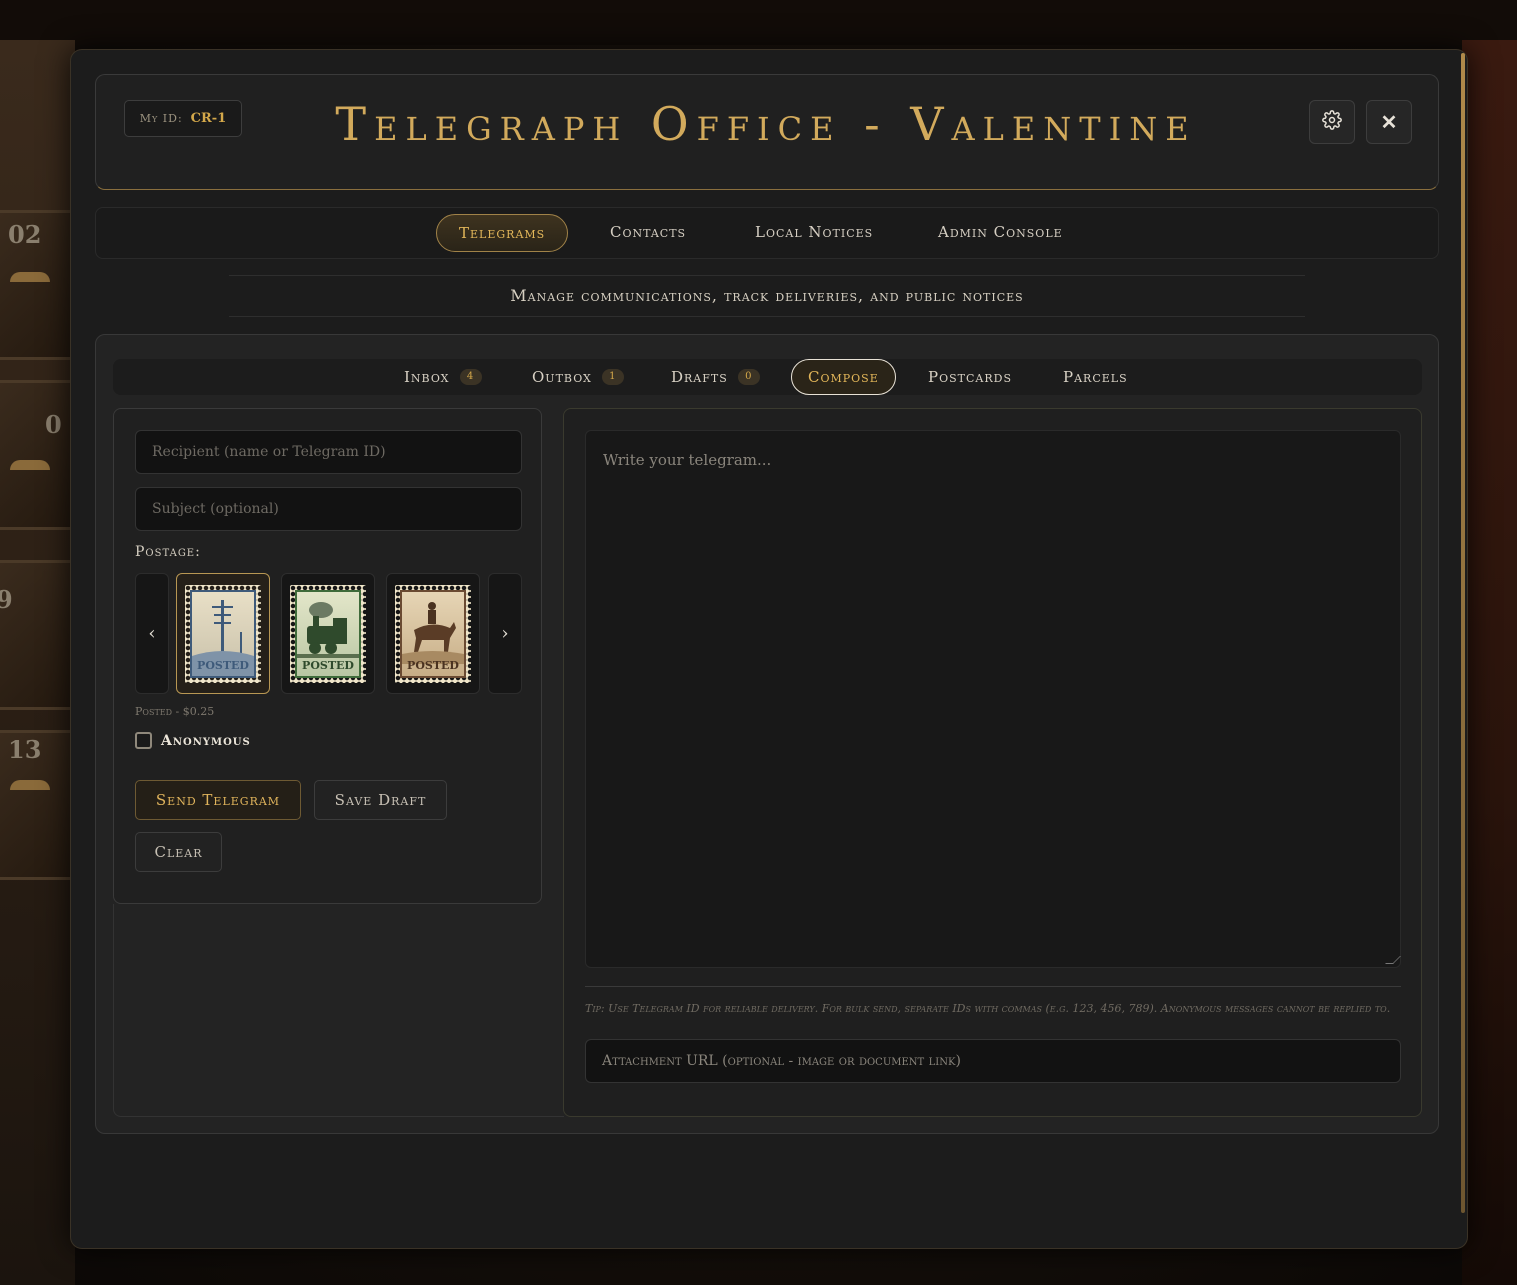 The width and height of the screenshot is (1517, 1285). I want to click on tab-label: Postcards, so click(970, 377).